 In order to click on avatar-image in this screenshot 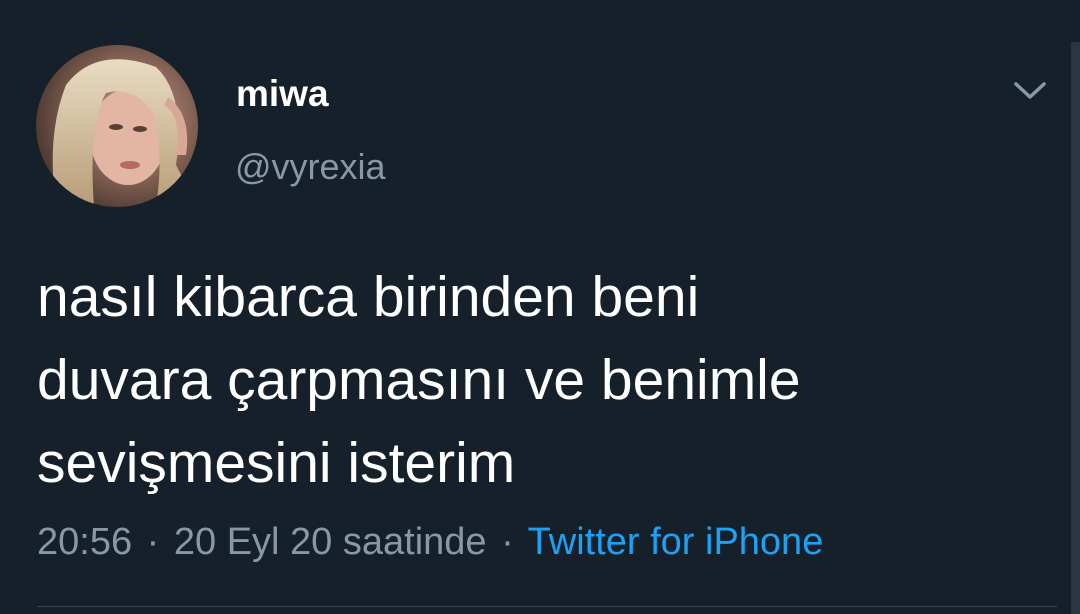, I will do `click(117, 126)`.